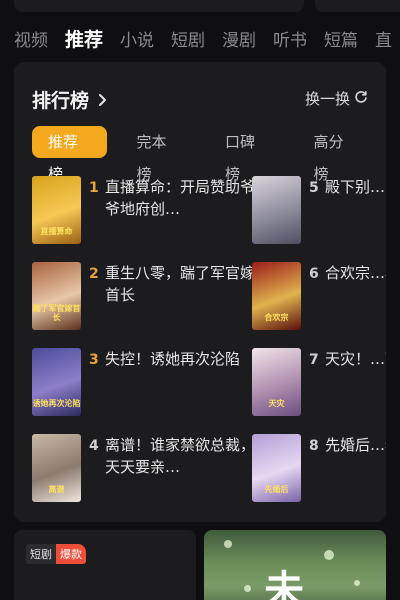 The height and width of the screenshot is (600, 400). What do you see at coordinates (276, 403) in the screenshot?
I see `book-cover-text: 天灾` at bounding box center [276, 403].